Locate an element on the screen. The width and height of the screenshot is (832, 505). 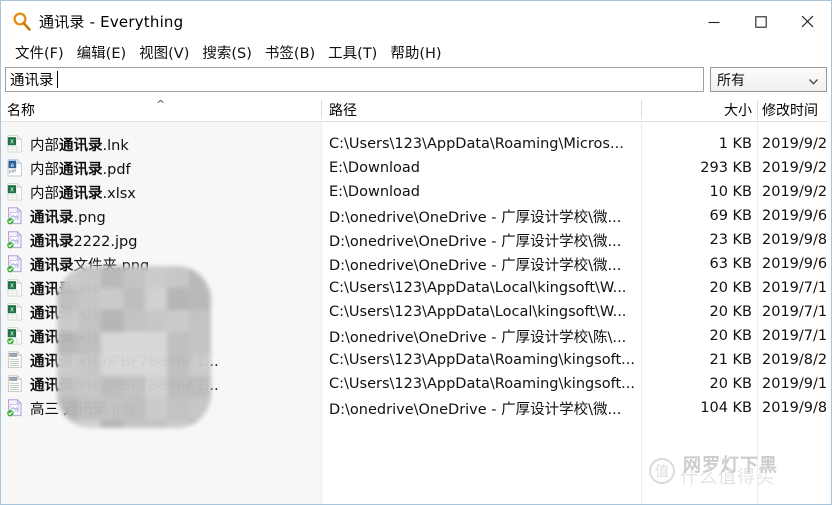
chevron-down-icon is located at coordinates (813, 79).